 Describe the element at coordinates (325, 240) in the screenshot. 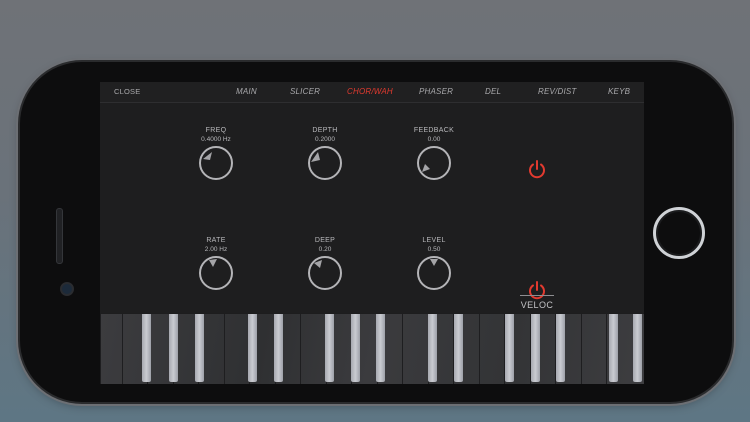

I see `knob-label: DEEP` at that location.